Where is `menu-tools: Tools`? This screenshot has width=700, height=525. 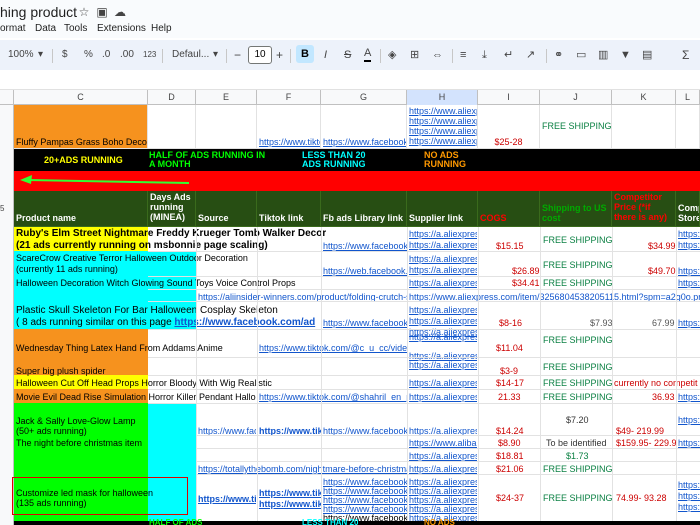
menu-tools: Tools is located at coordinates (75, 28).